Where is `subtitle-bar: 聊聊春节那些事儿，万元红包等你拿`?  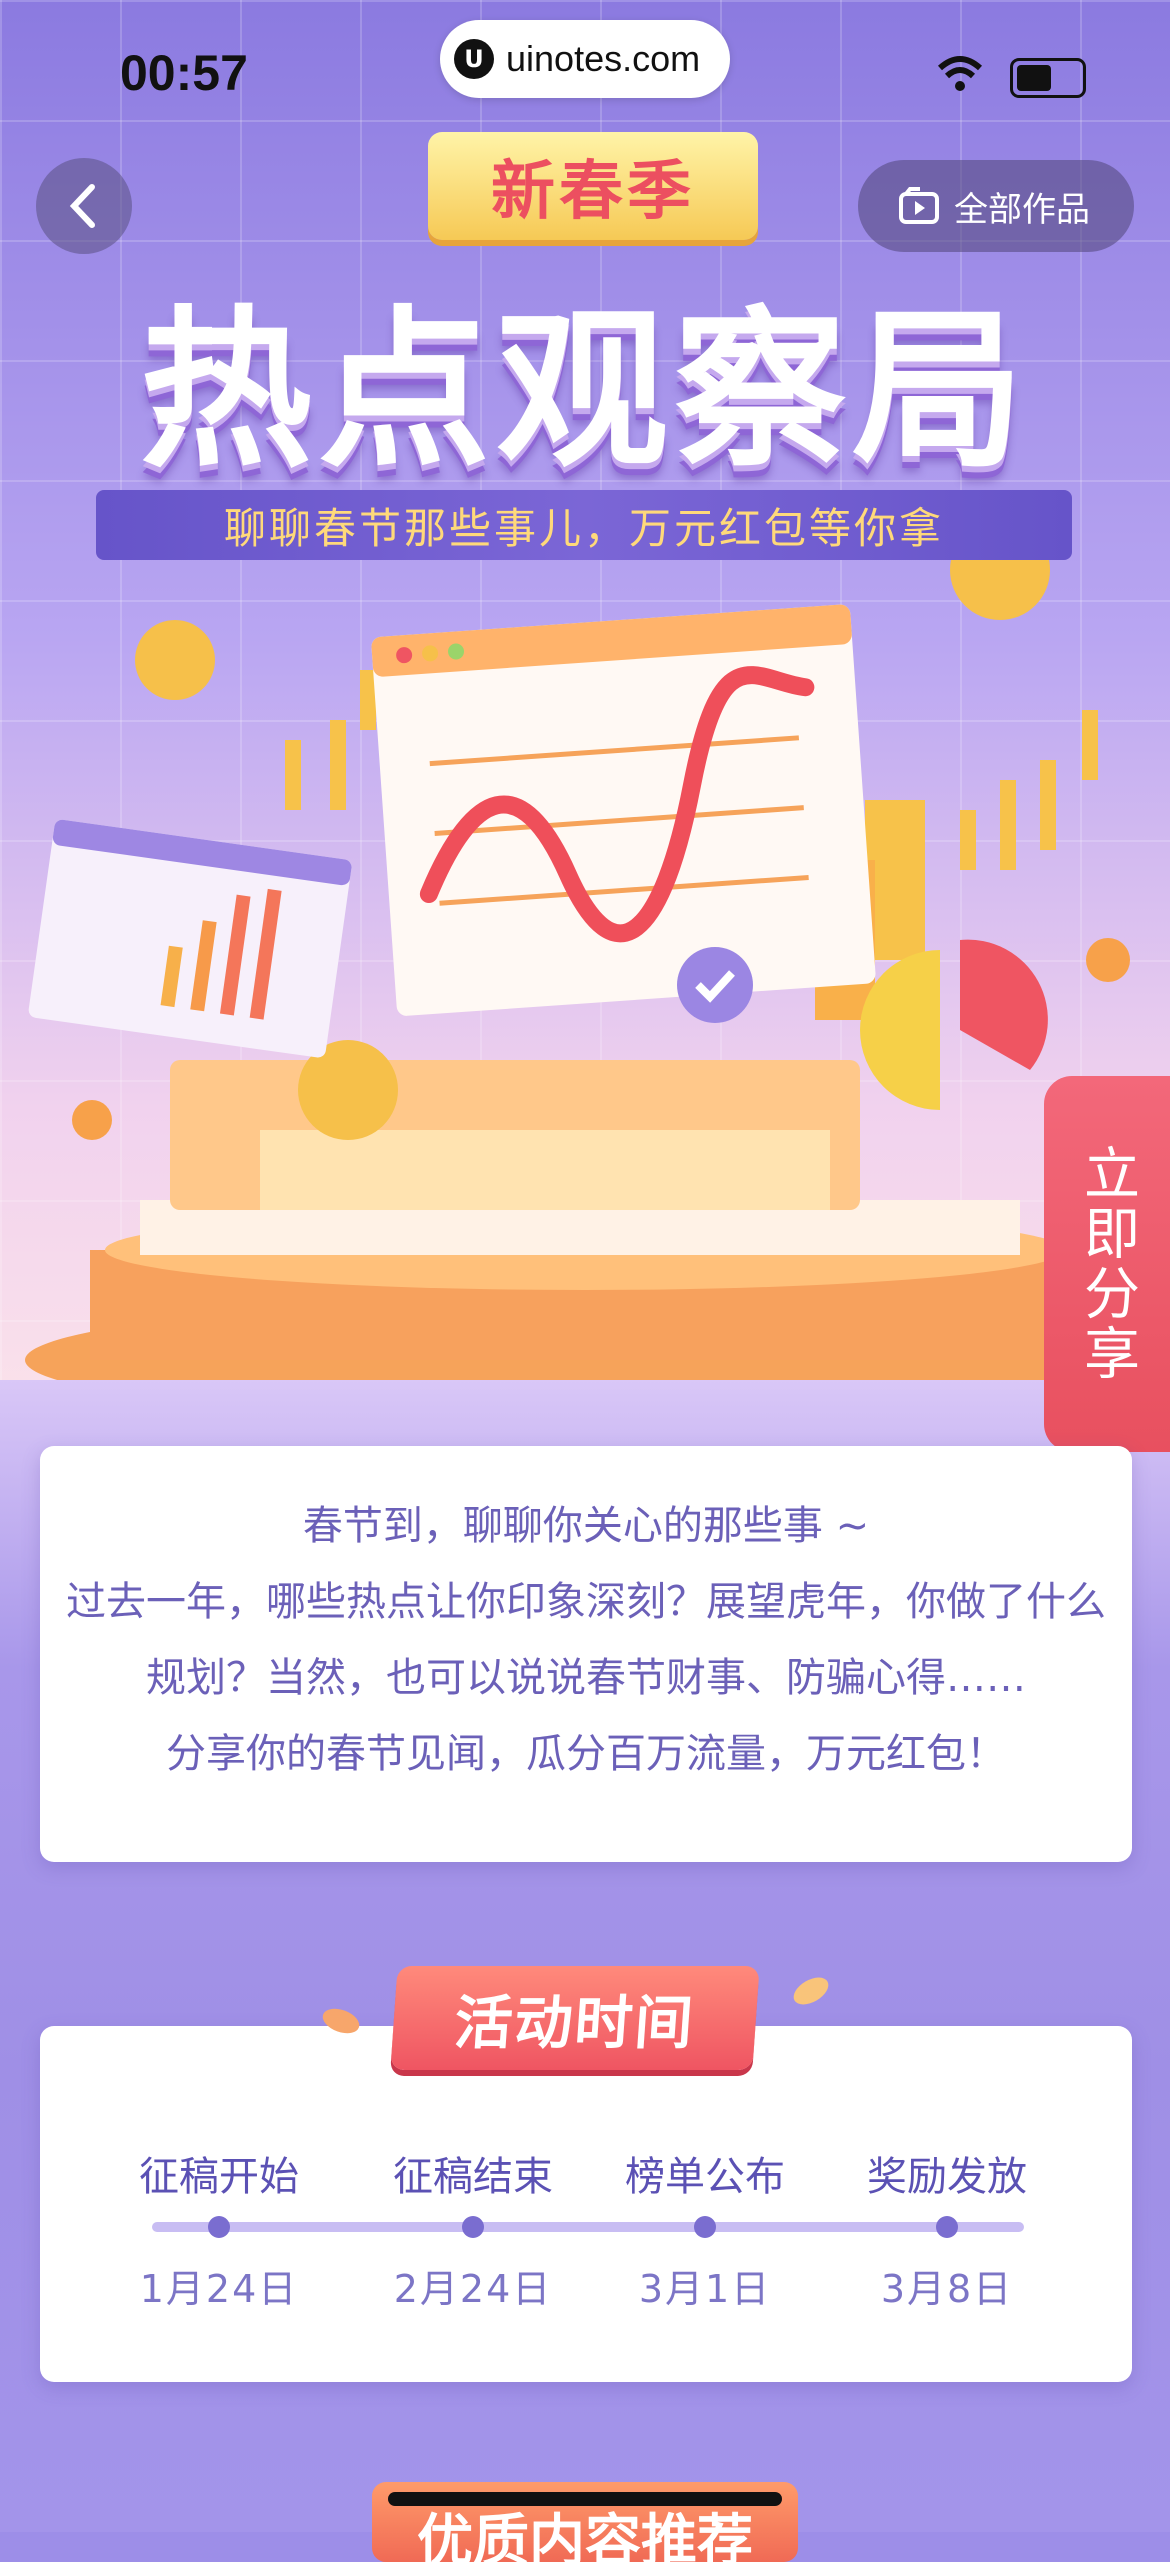 subtitle-bar: 聊聊春节那些事儿，万元红包等你拿 is located at coordinates (584, 525).